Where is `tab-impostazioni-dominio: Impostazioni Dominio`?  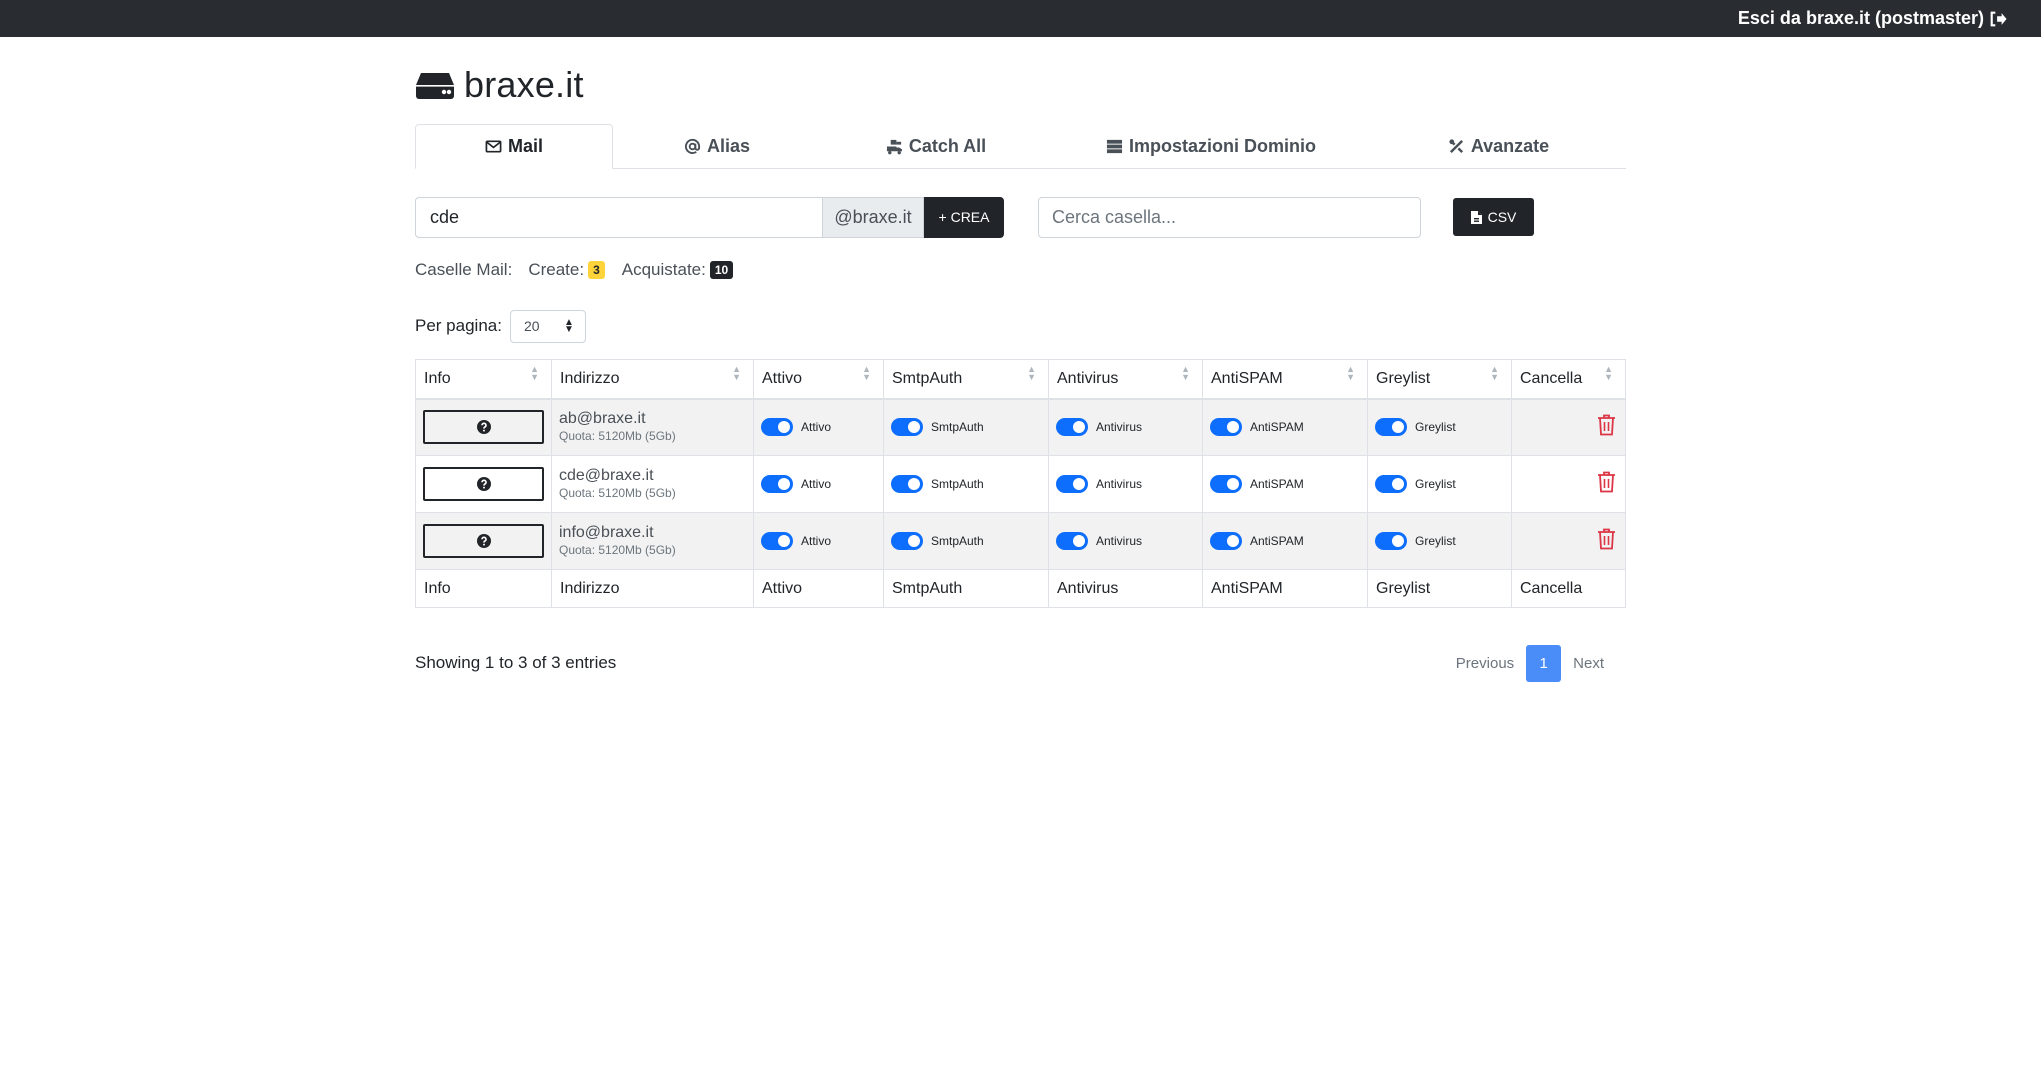 tab-impostazioni-dominio: Impostazioni Dominio is located at coordinates (1211, 146).